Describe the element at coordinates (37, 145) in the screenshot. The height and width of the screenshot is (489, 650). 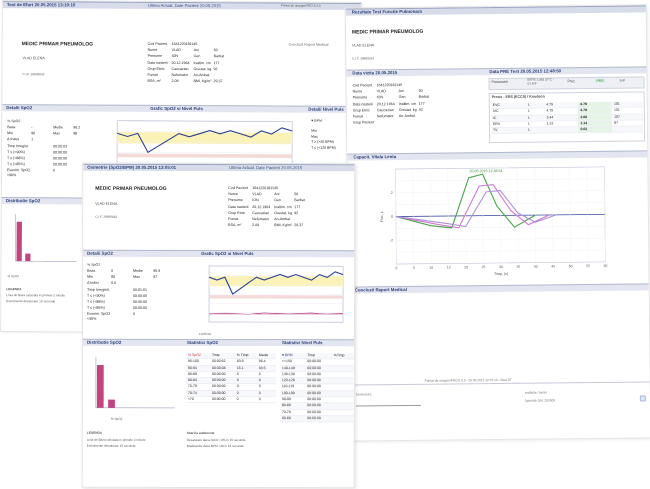
I see `spo2-row: Timp Inregist. 00:05:03` at that location.